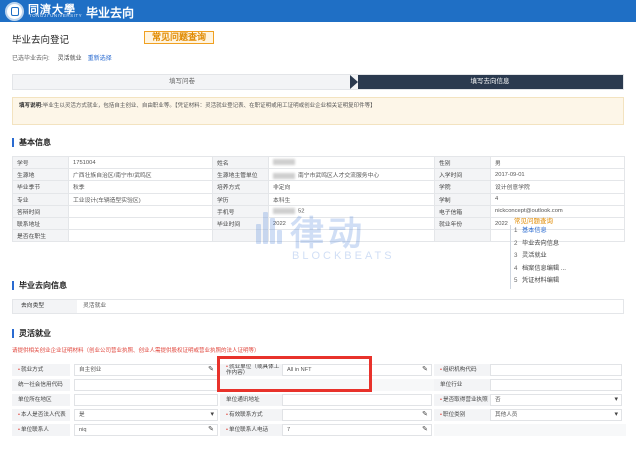 This screenshot has height=452, width=636. Describe the element at coordinates (294, 374) in the screenshot. I see `highlight-box` at that location.